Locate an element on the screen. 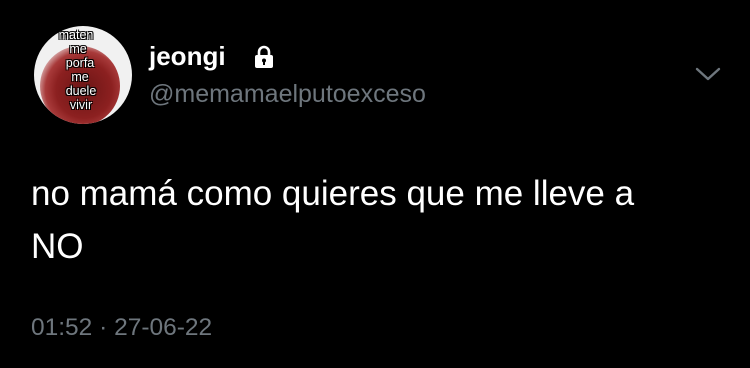 This screenshot has height=368, width=750. display-name: jeongi is located at coordinates (187, 56).